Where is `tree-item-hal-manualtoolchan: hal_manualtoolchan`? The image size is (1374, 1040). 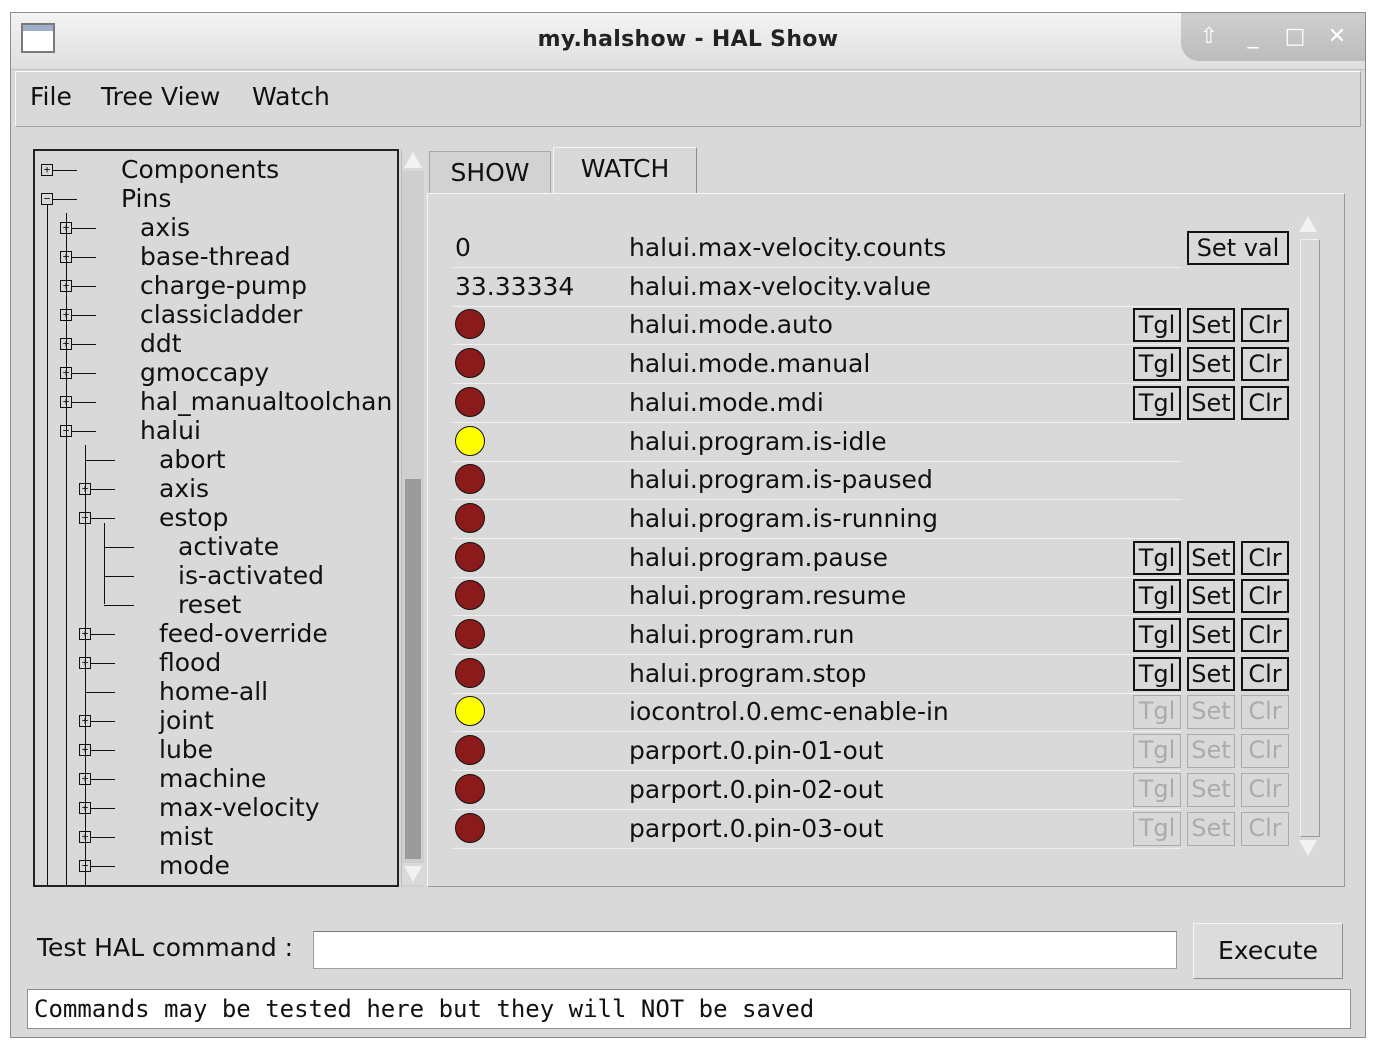 tree-item-hal-manualtoolchan: hal_manualtoolchan is located at coordinates (266, 401).